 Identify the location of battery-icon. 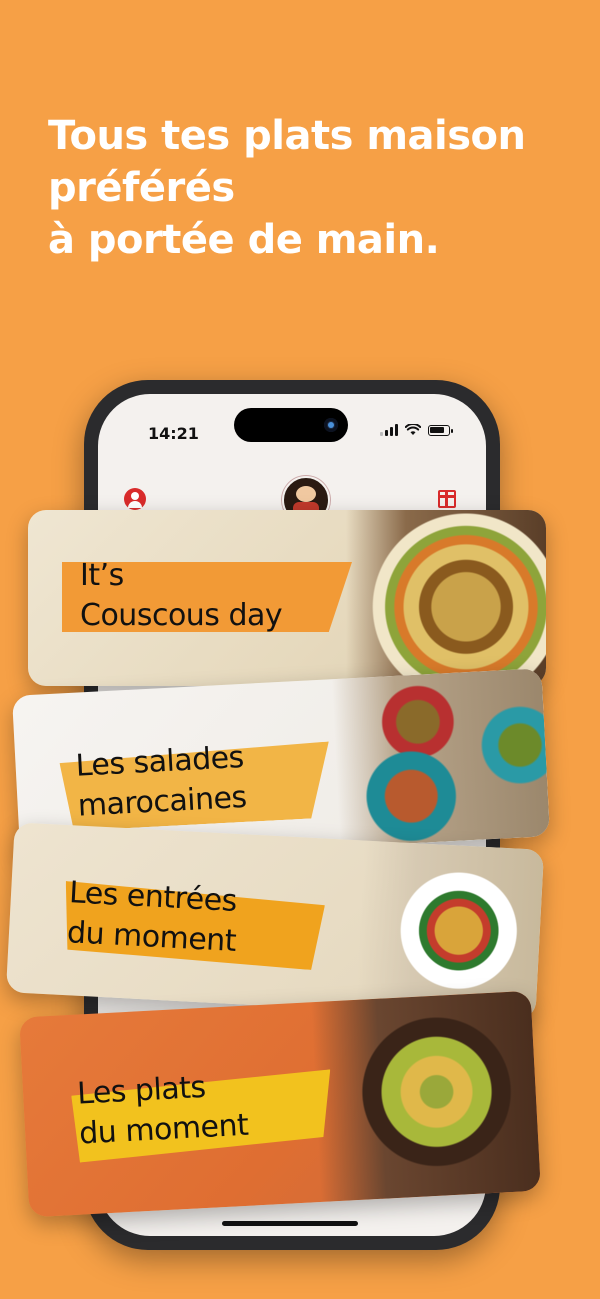
(440, 430).